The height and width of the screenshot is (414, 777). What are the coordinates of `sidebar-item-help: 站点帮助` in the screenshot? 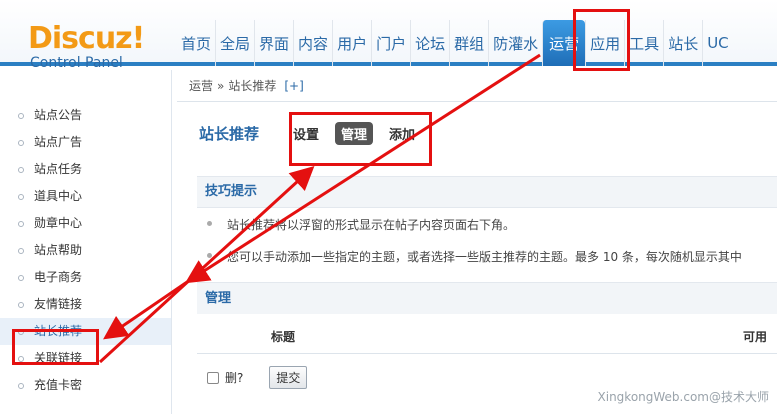 It's located at (85, 250).